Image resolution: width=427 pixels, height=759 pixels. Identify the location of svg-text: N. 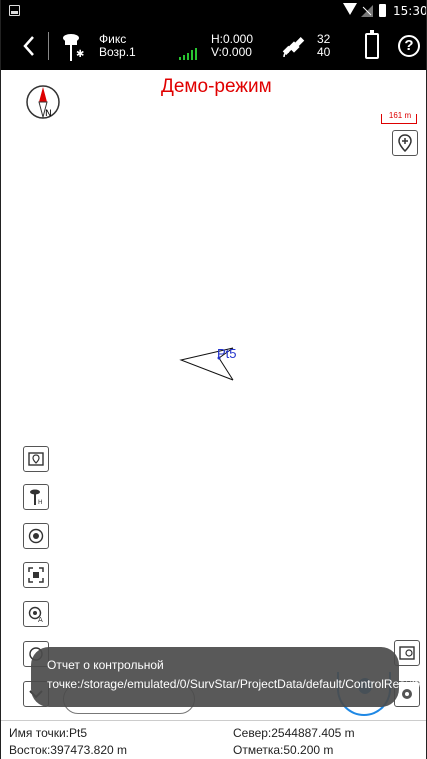
(48, 114).